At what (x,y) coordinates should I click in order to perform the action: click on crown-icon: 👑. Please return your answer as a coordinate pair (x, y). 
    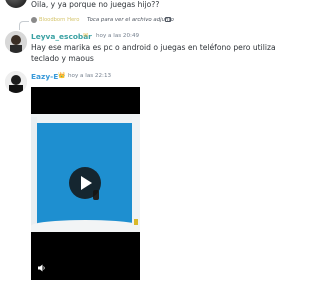
    Looking at the image, I should click on (62, 75).